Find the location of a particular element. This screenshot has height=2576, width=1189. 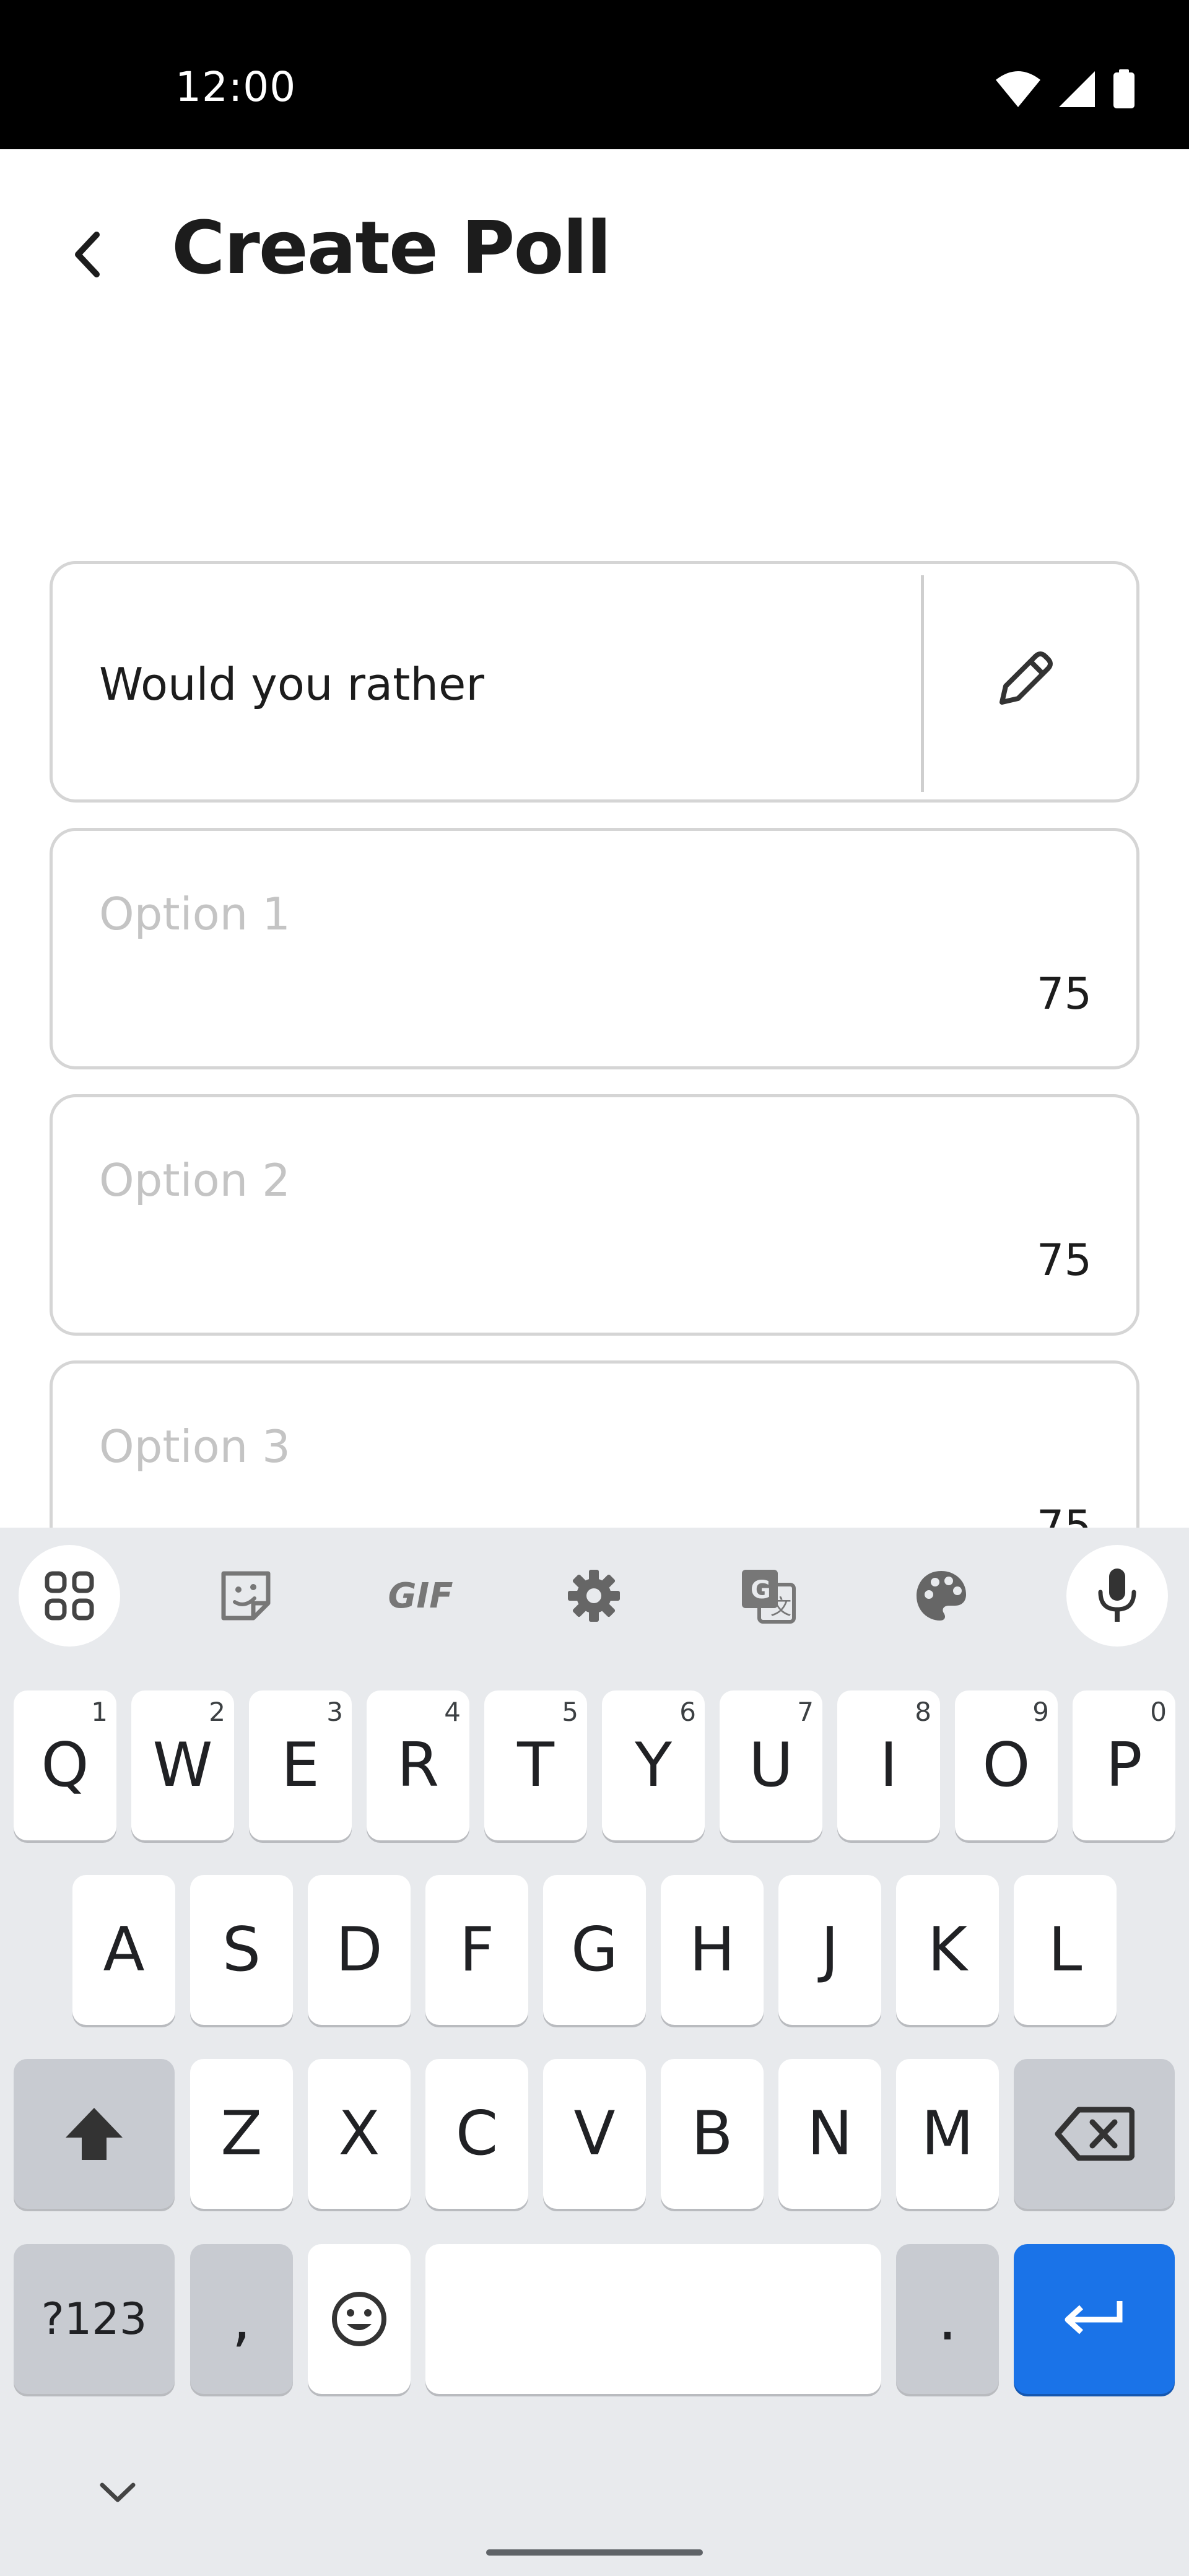

key-s: S is located at coordinates (241, 1950).